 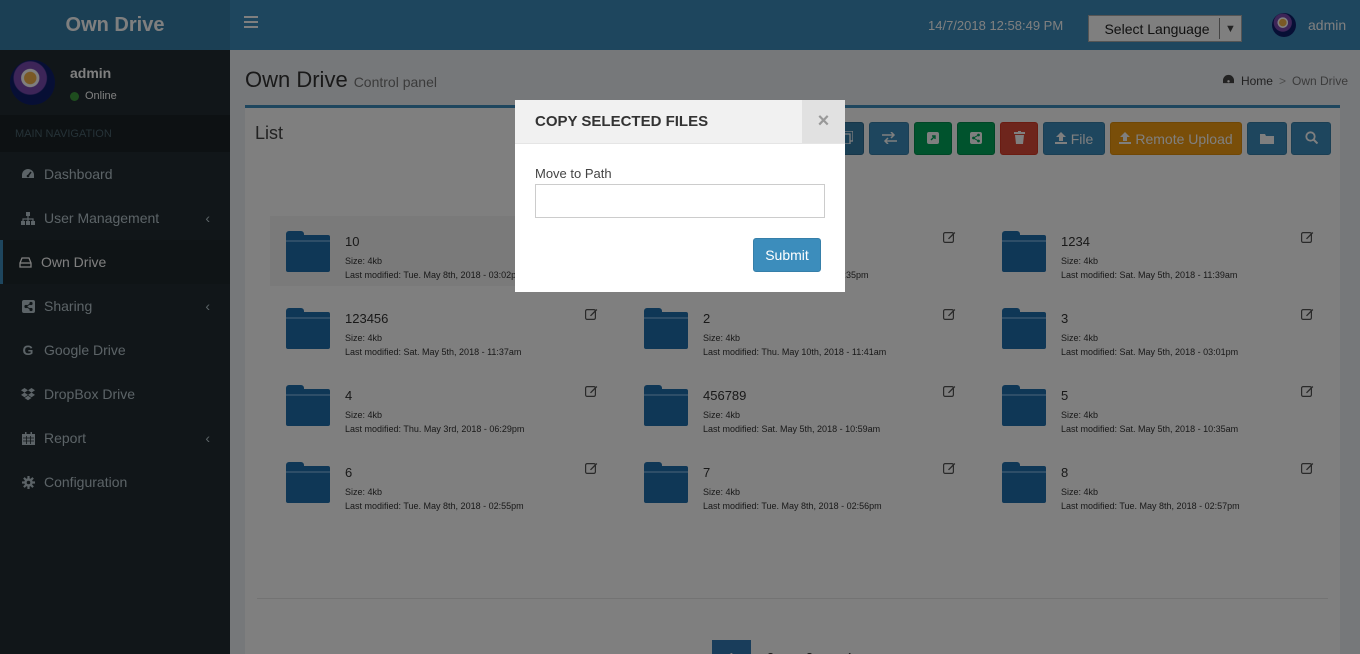 What do you see at coordinates (680, 201) in the screenshot?
I see `path-input` at bounding box center [680, 201].